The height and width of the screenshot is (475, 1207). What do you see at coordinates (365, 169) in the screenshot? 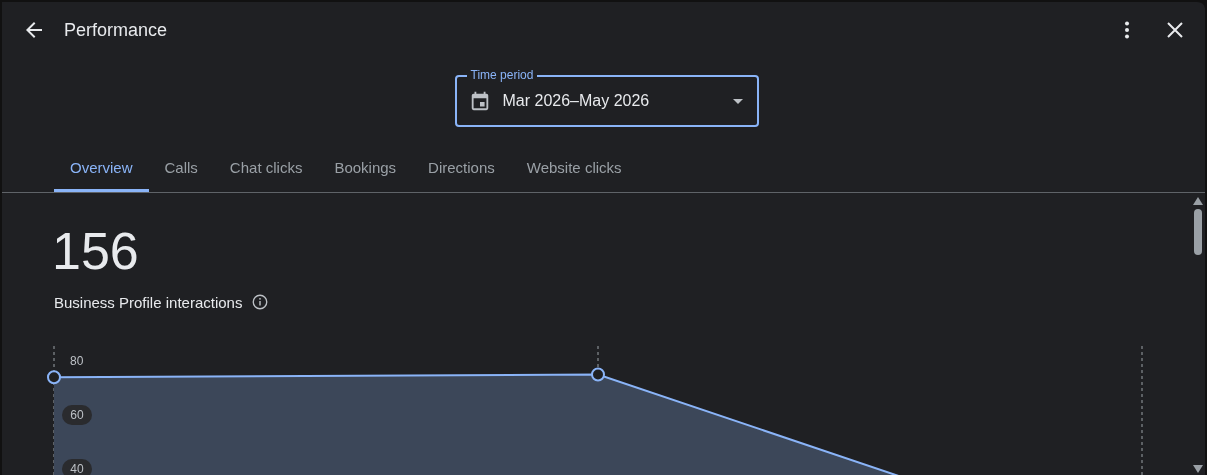
I see `tab: Bookings` at bounding box center [365, 169].